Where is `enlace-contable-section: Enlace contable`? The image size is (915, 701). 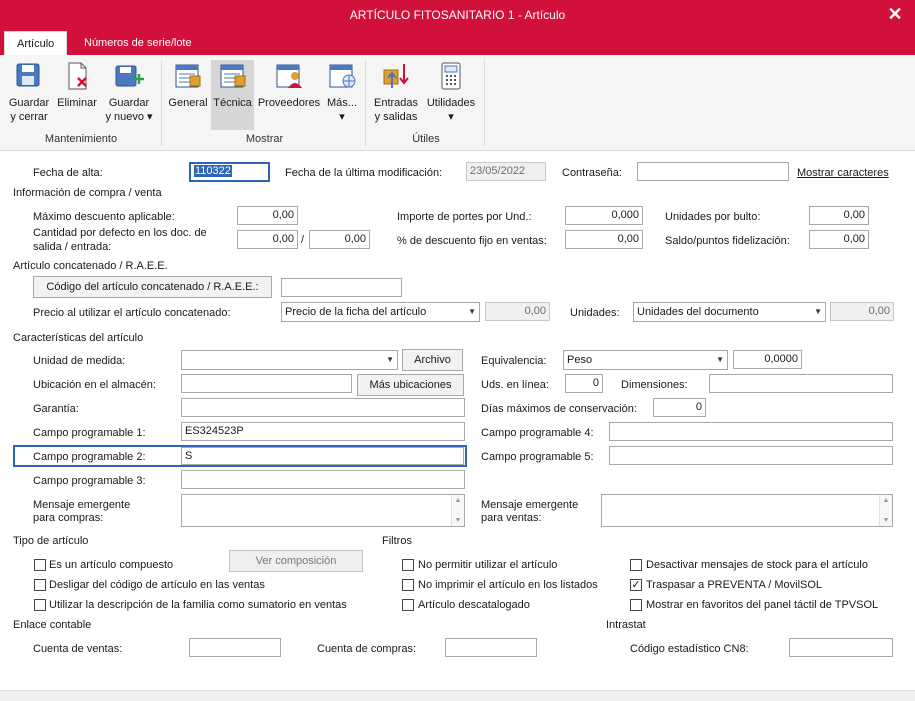 enlace-contable-section: Enlace contable is located at coordinates (52, 625).